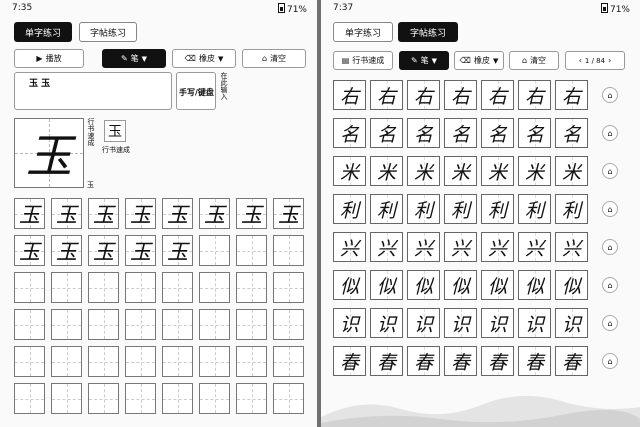 This screenshot has height=427, width=640. I want to click on input-mode-toggle: 手写/键盘, so click(196, 91).